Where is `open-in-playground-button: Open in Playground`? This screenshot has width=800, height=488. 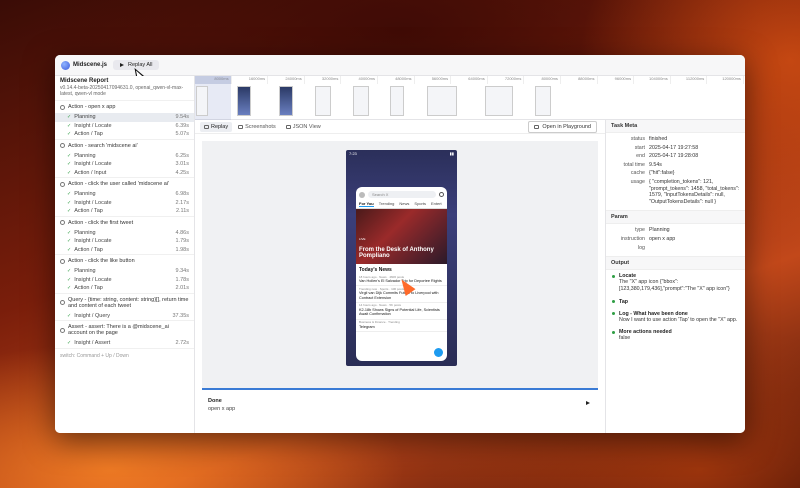
open-in-playground-button: Open in Playground is located at coordinates (562, 126).